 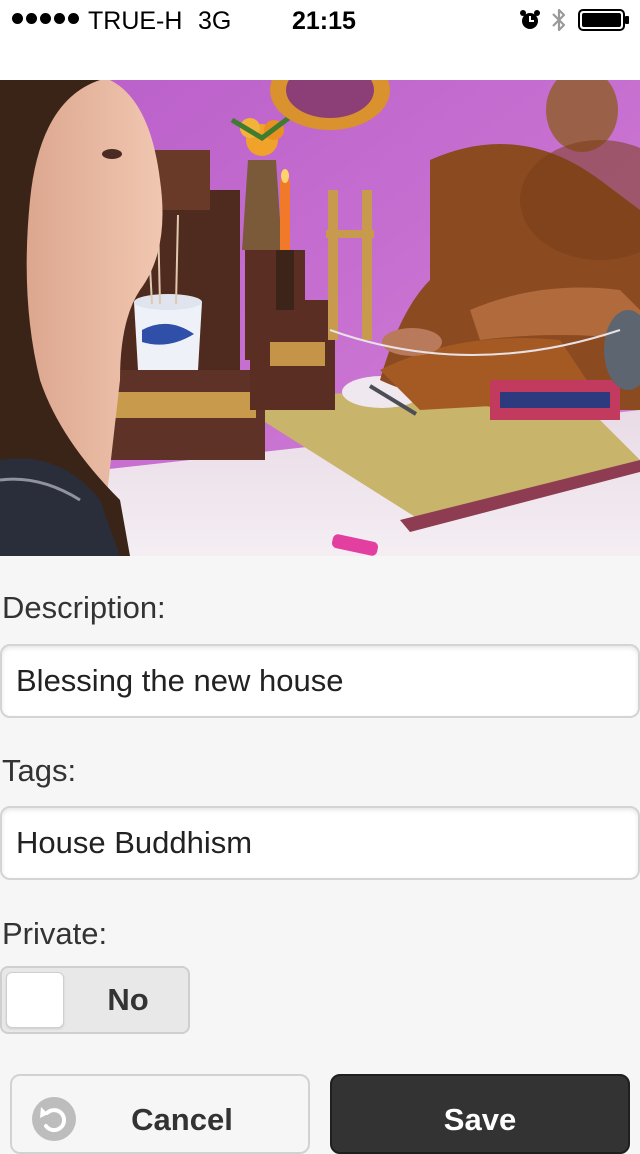 What do you see at coordinates (182, 1119) in the screenshot?
I see `cancel-button-label: Cancel` at bounding box center [182, 1119].